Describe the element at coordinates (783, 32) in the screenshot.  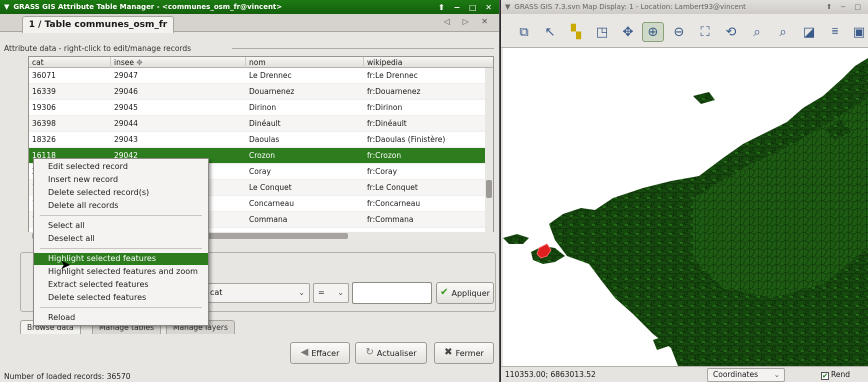
I see `zoom-layer-icon: ⌕` at that location.